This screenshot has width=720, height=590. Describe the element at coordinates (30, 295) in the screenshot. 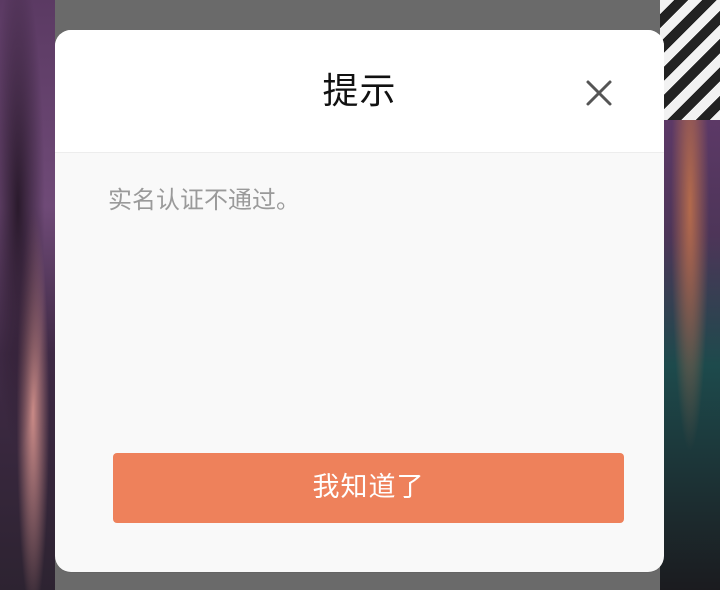

I see `background-art-left` at that location.